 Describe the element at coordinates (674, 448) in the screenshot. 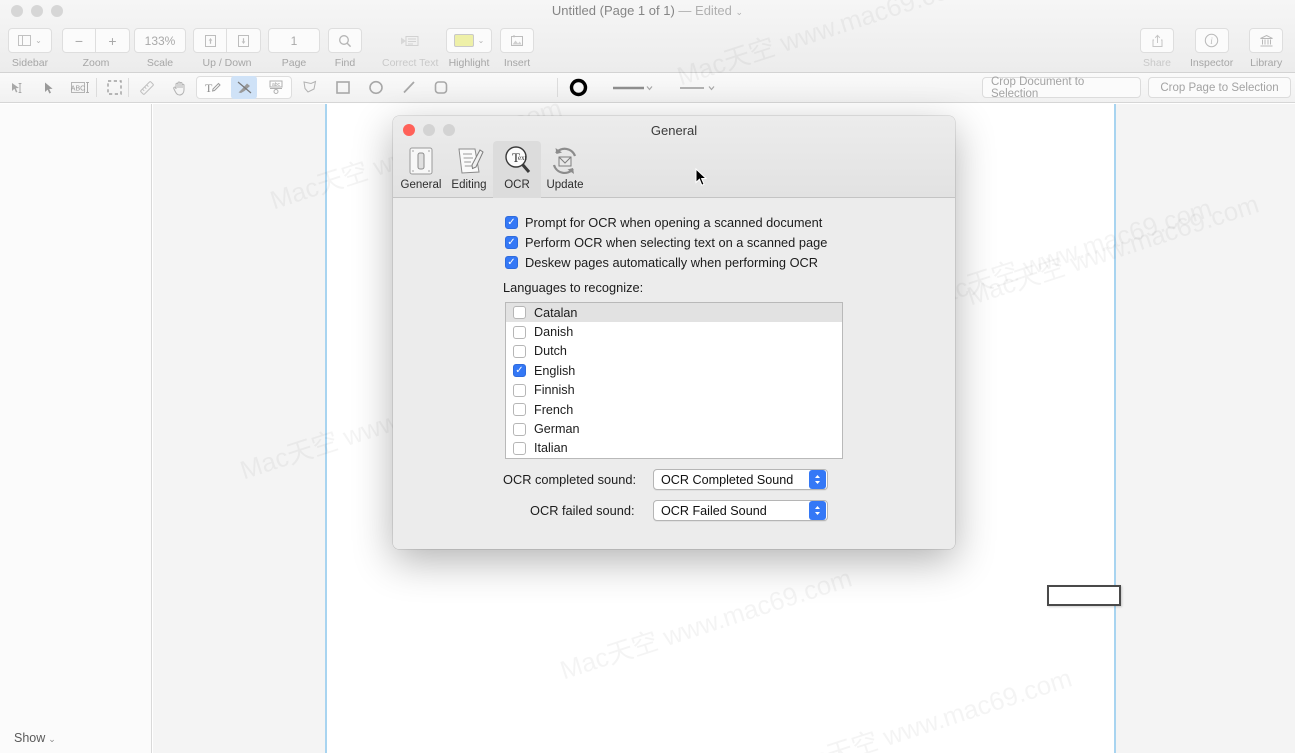

I see `list-item: Italian` at that location.